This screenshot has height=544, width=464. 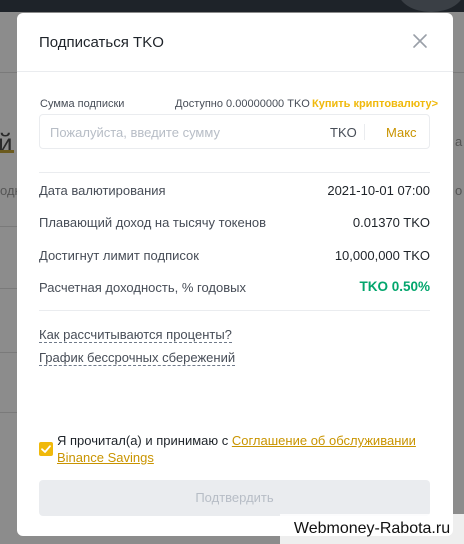 What do you see at coordinates (235, 42) in the screenshot?
I see `modal-header: Подписаться TKO` at bounding box center [235, 42].